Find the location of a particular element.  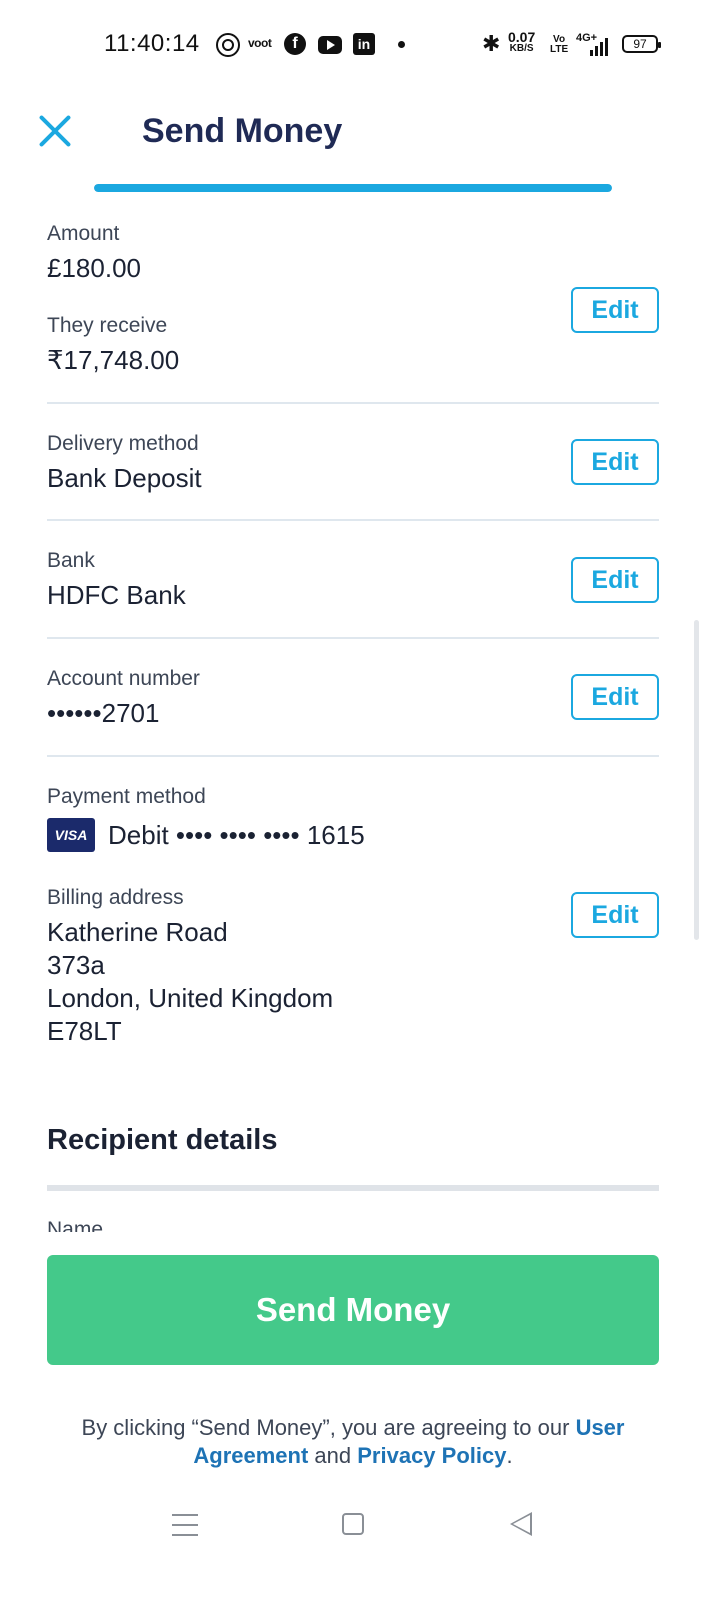

progress-bar-fill is located at coordinates (353, 188).